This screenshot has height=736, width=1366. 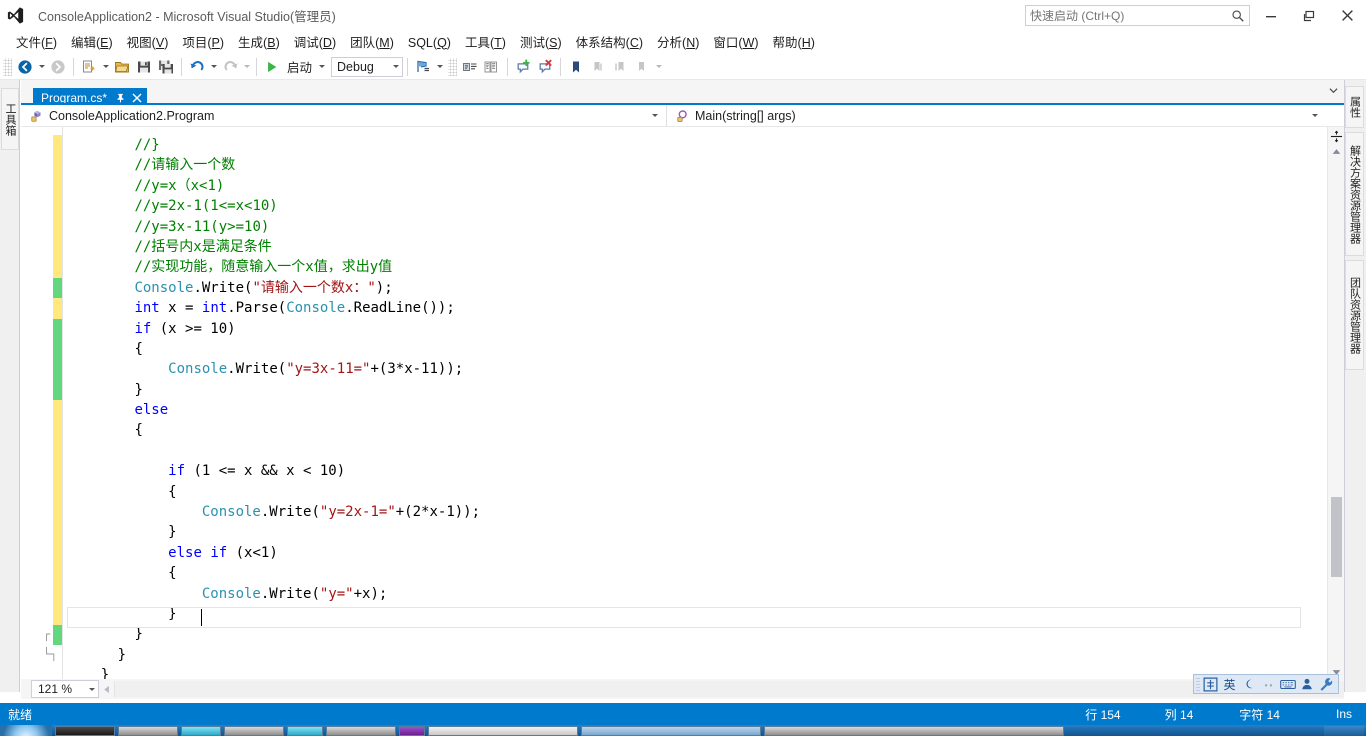 What do you see at coordinates (65, 689) in the screenshot?
I see `zoom-level-combo: 121 %` at bounding box center [65, 689].